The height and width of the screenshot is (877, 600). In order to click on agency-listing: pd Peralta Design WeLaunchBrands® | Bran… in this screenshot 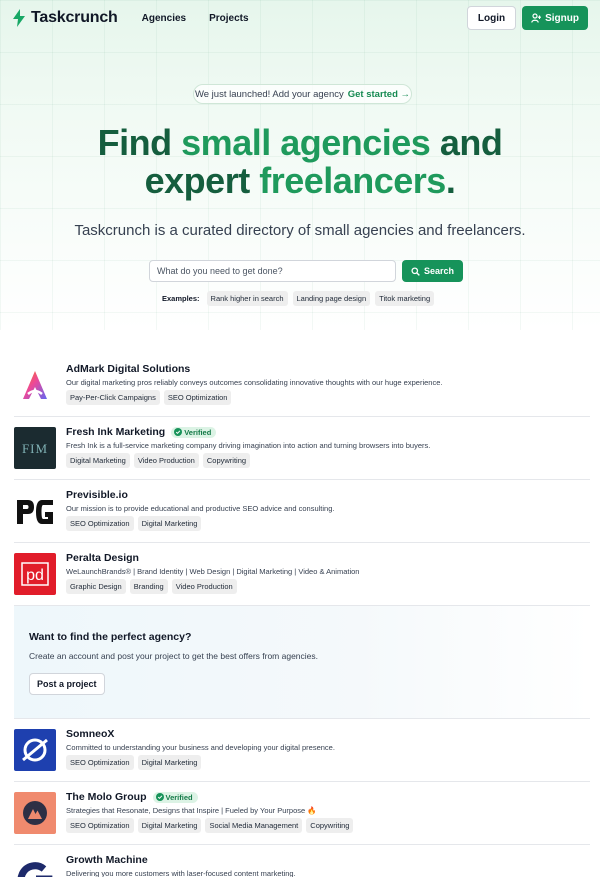, I will do `click(302, 574)`.